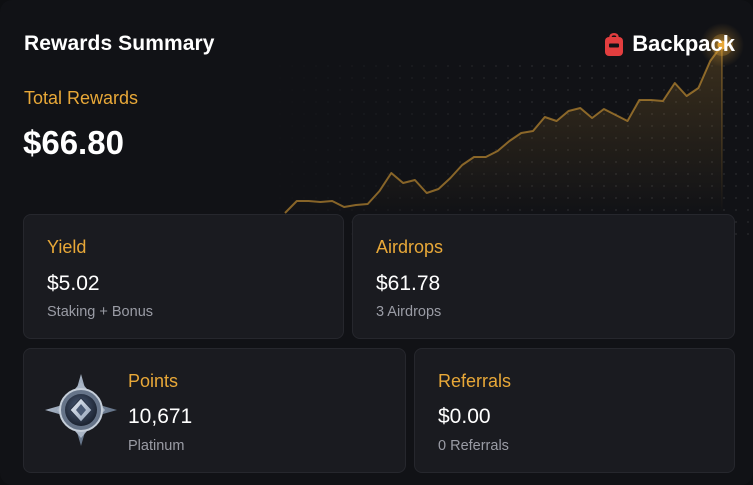 This screenshot has height=485, width=753. Describe the element at coordinates (464, 416) in the screenshot. I see `referrals-value: $0.00` at that location.